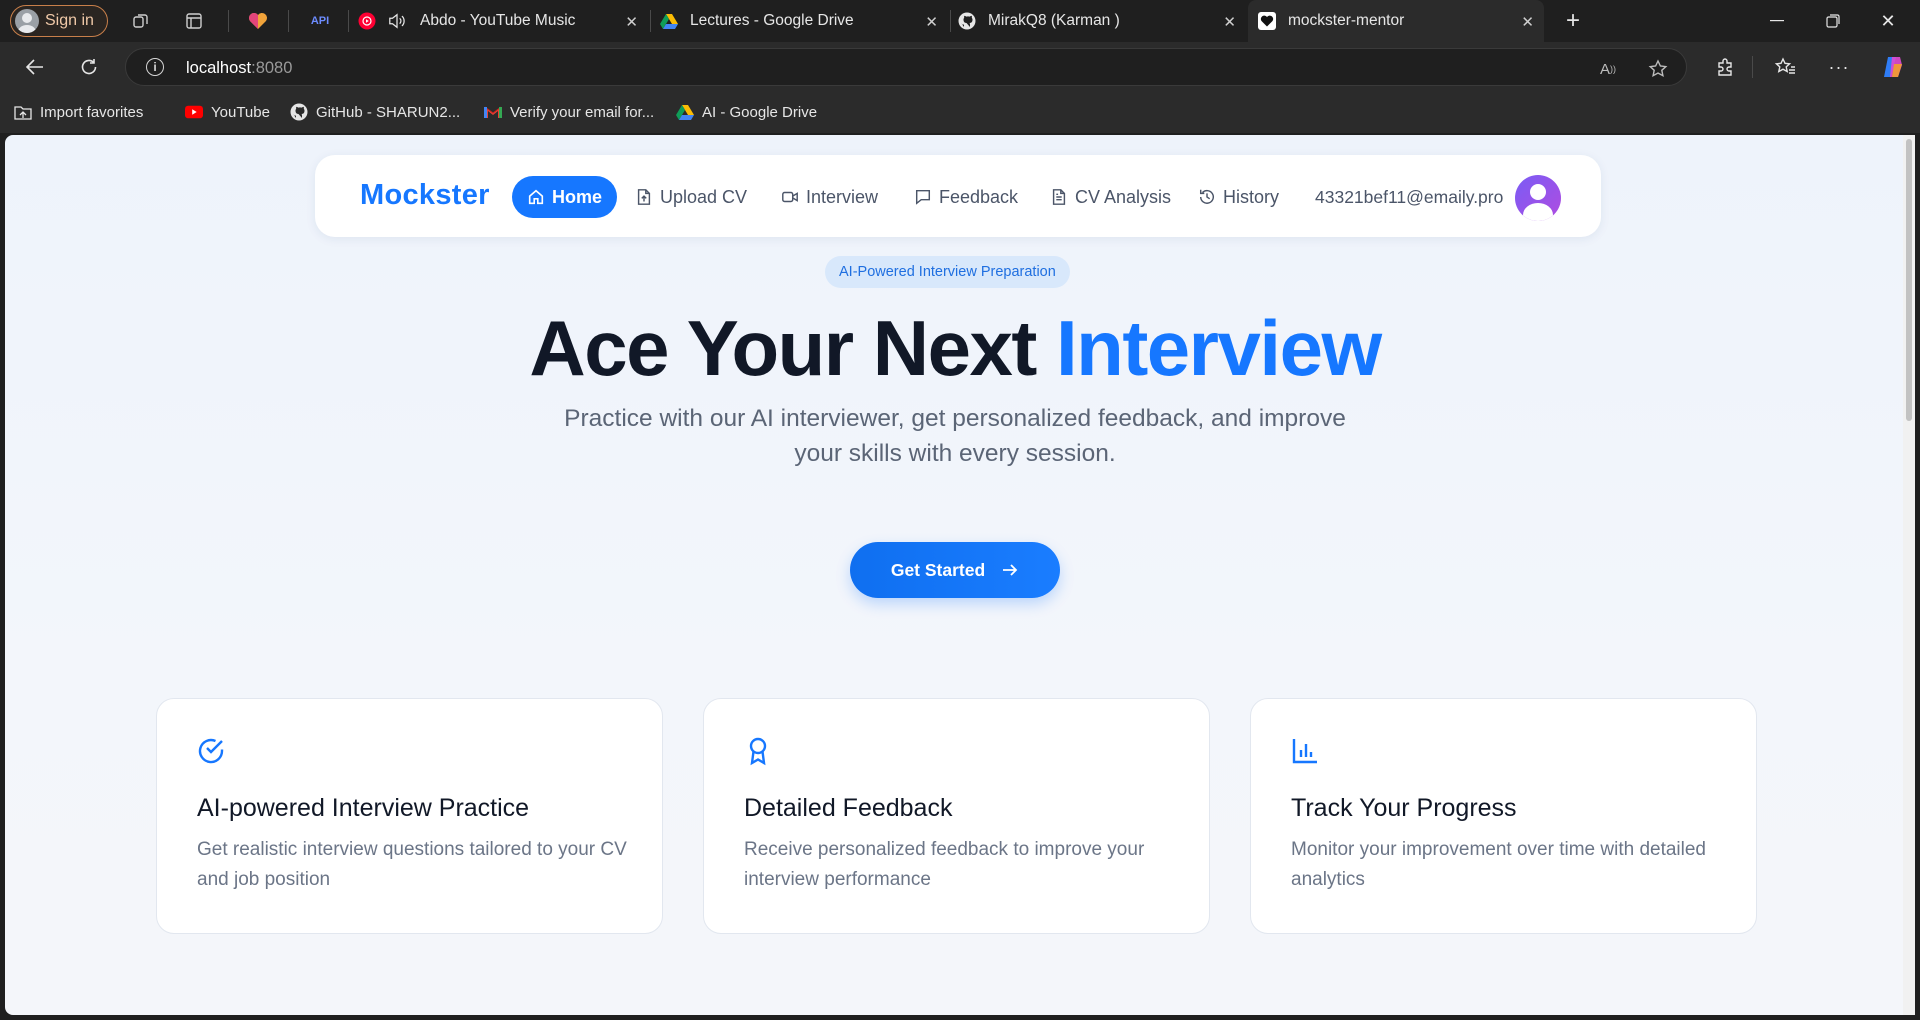 This screenshot has height=1020, width=1920. Describe the element at coordinates (760, 112) in the screenshot. I see `favorite-label: AI - Google Drive` at that location.